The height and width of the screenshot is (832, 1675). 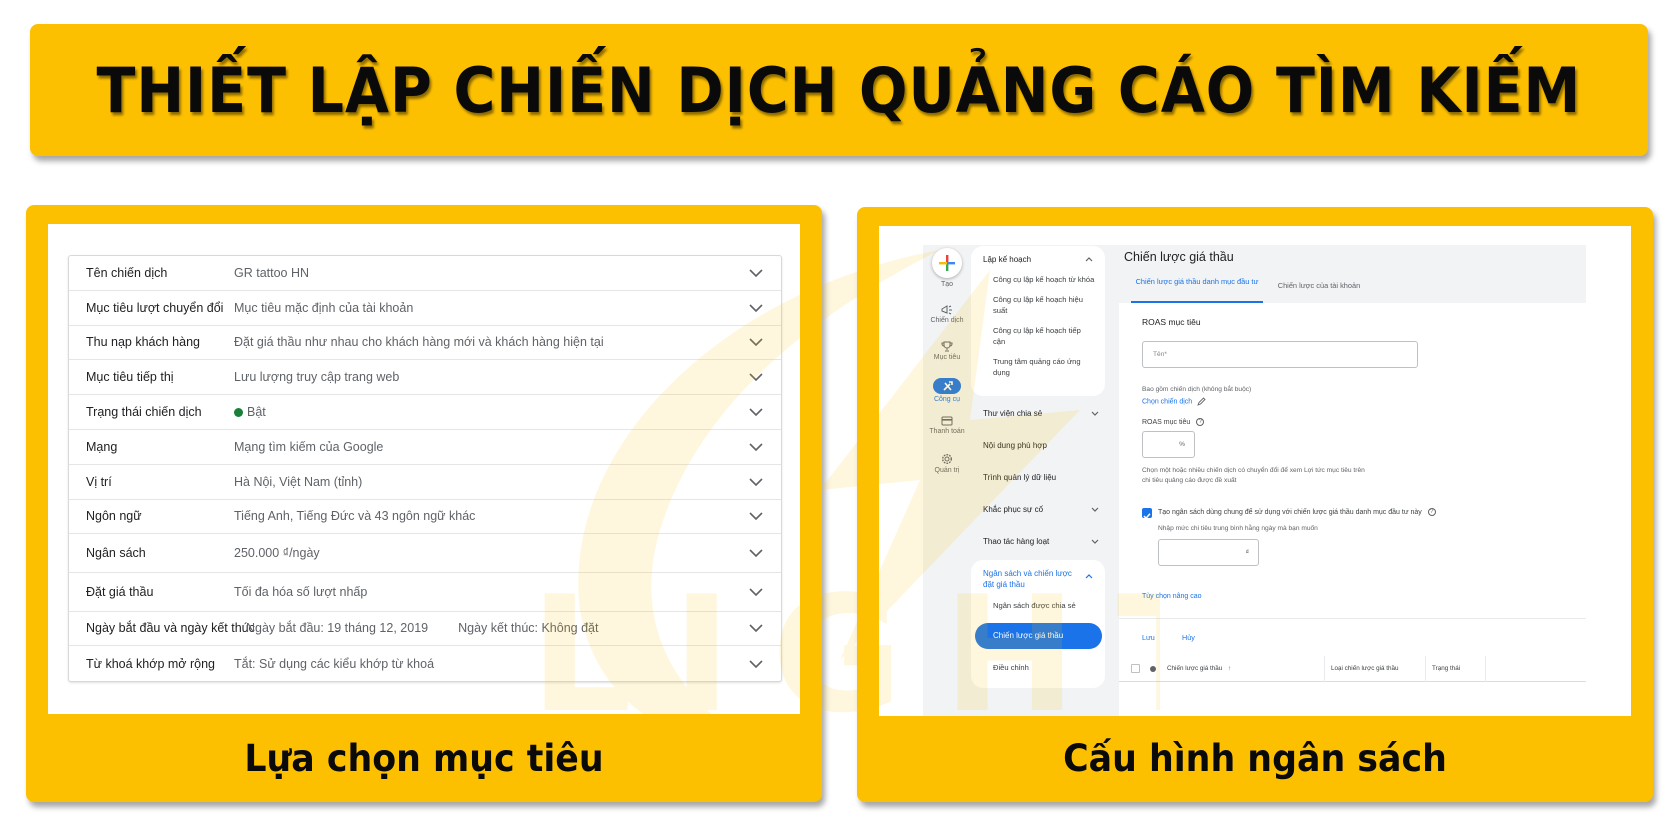 What do you see at coordinates (1013, 413) in the screenshot?
I see `menu-label: Thư viện chia sẻ` at bounding box center [1013, 413].